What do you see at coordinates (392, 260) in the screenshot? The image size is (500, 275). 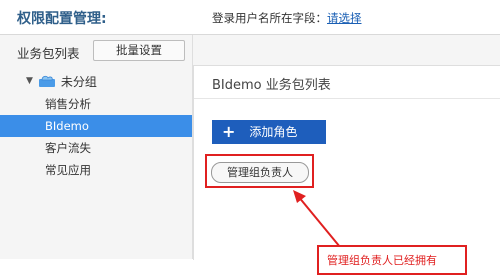 I see `annotation-note: 管理组负责人已经拥有` at bounding box center [392, 260].